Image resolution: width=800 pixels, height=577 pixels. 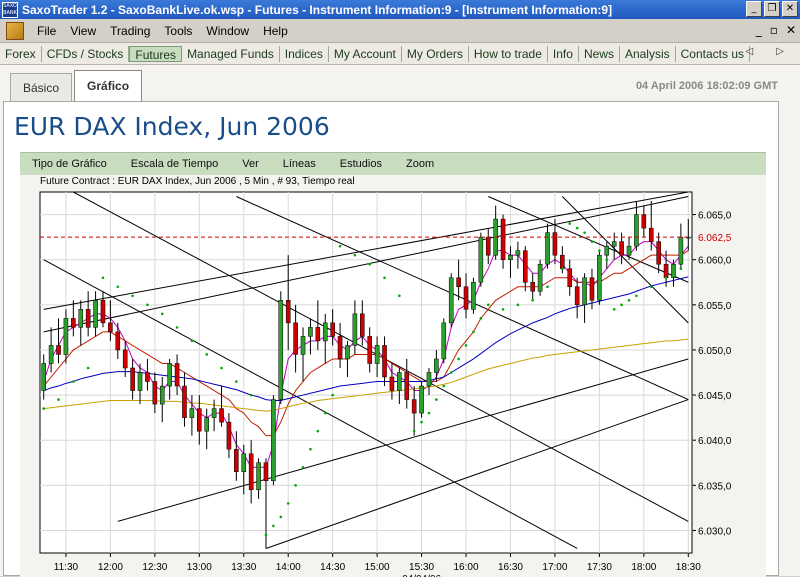 What do you see at coordinates (227, 31) in the screenshot?
I see `menu-window: Window` at bounding box center [227, 31].